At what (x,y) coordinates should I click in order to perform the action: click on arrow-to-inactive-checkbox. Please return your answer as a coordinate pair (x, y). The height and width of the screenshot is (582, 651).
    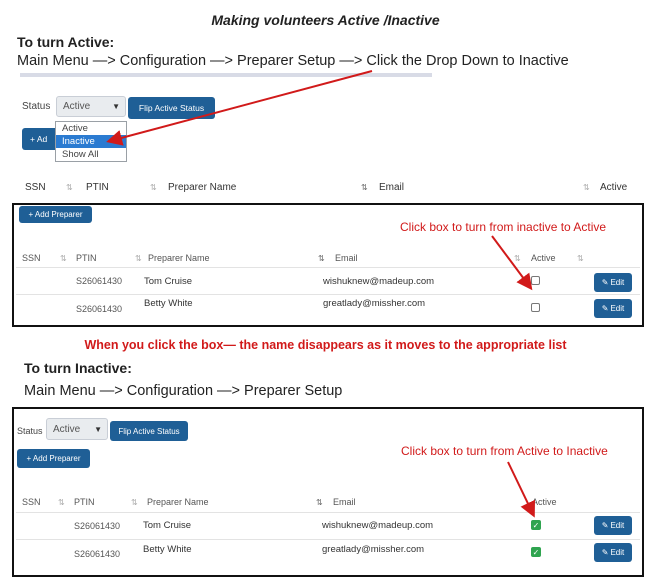
    Looking at the image, I should click on (512, 263).